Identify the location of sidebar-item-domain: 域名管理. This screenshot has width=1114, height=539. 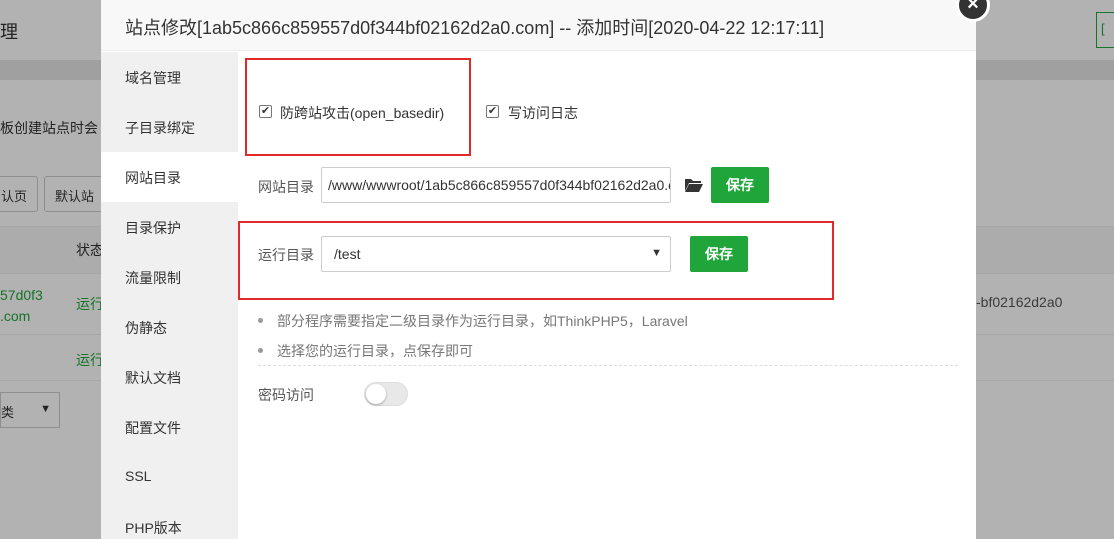
(169, 77).